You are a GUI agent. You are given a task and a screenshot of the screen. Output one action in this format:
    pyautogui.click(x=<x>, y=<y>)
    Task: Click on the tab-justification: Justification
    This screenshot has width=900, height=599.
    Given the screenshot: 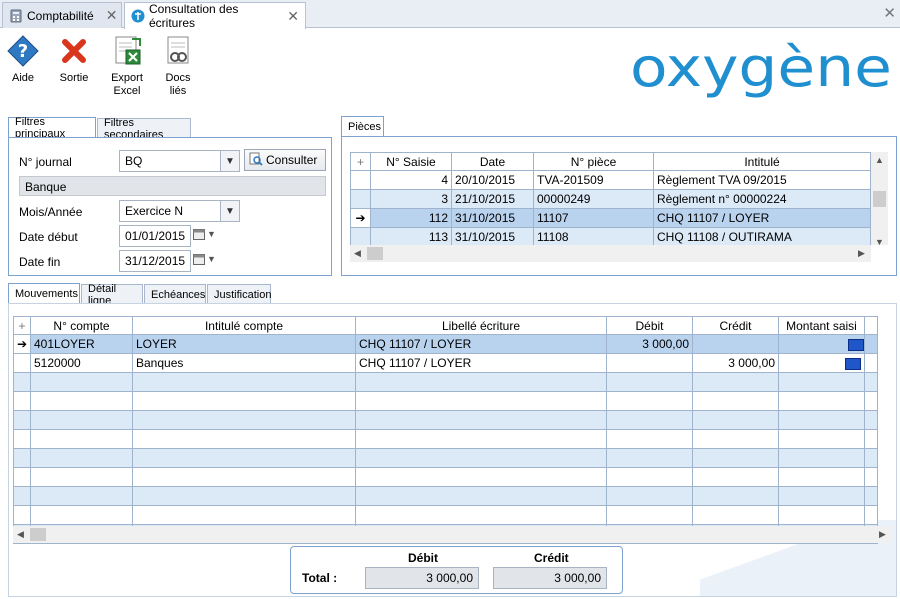 What is the action you would take?
    pyautogui.click(x=239, y=294)
    